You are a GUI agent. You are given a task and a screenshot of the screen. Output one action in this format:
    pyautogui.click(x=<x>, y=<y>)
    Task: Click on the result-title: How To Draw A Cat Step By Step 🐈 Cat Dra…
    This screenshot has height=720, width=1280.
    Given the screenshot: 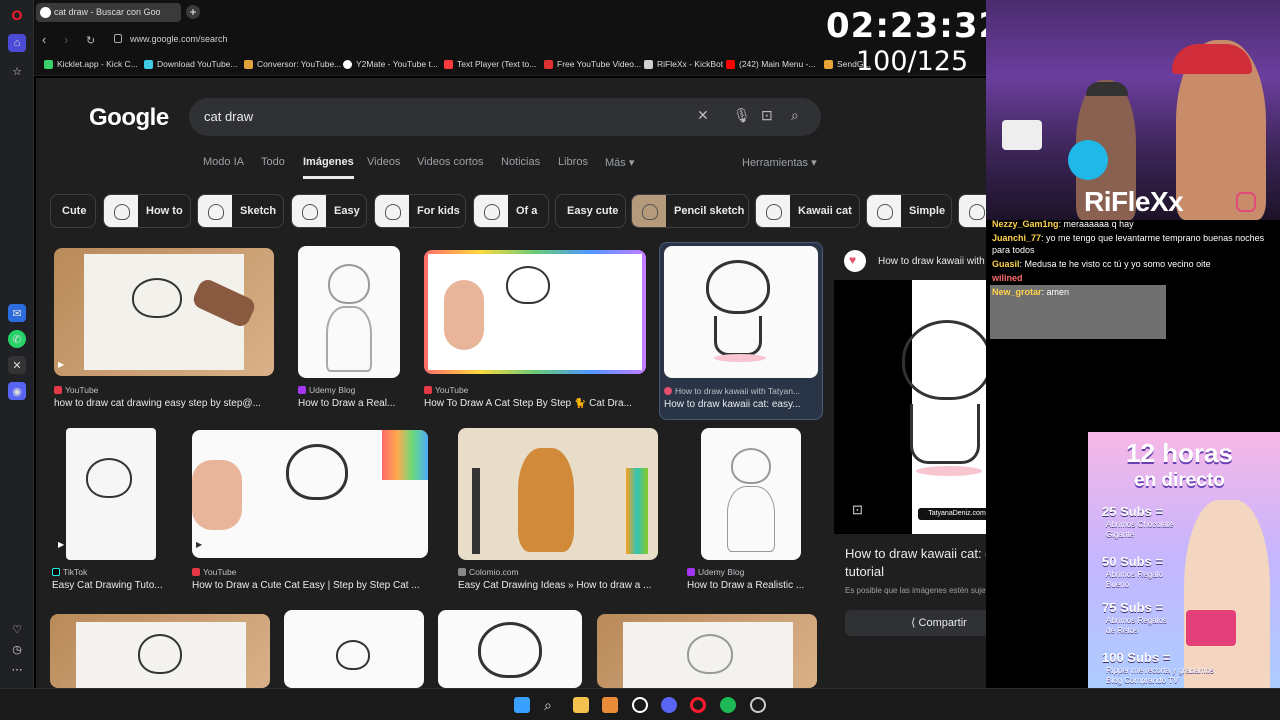 What is the action you would take?
    pyautogui.click(x=536, y=403)
    